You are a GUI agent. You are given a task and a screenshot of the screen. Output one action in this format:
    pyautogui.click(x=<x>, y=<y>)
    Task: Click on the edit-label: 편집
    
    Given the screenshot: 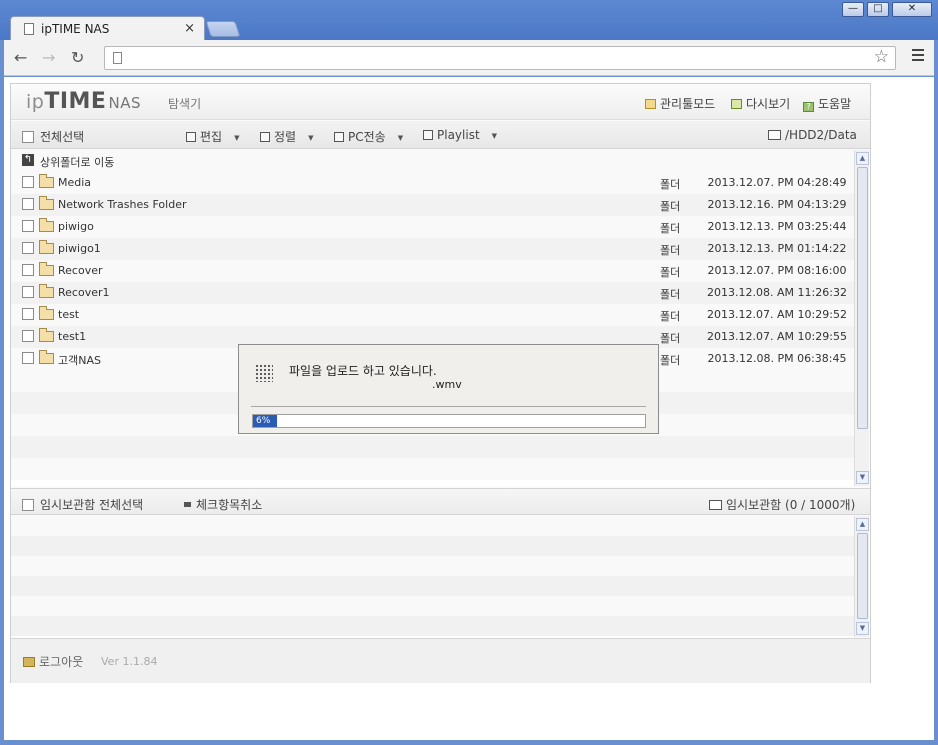 What is the action you would take?
    pyautogui.click(x=211, y=137)
    